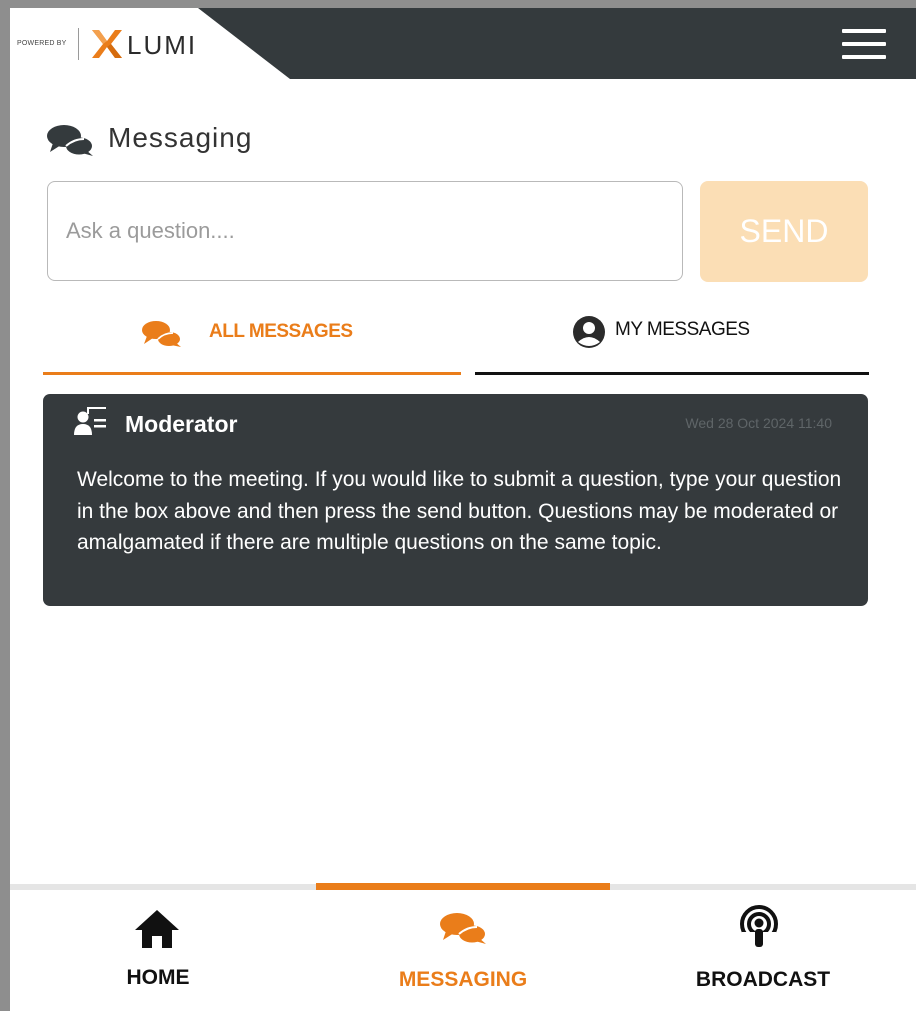 The height and width of the screenshot is (1011, 916). Describe the element at coordinates (281, 331) in the screenshot. I see `tab-label: ALL MESSAGES` at that location.